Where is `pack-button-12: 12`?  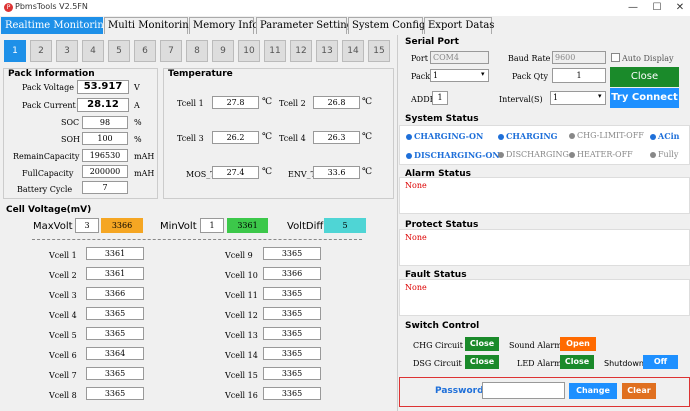
pack-button-12: 12 is located at coordinates (301, 51).